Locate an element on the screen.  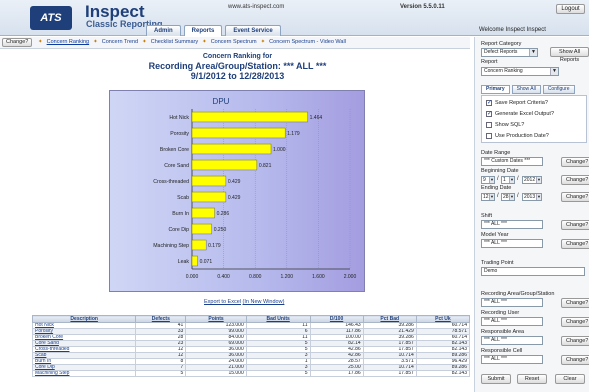
report-date-range: 9/1/2012 to 12/28/2013 is located at coordinates (237, 76).